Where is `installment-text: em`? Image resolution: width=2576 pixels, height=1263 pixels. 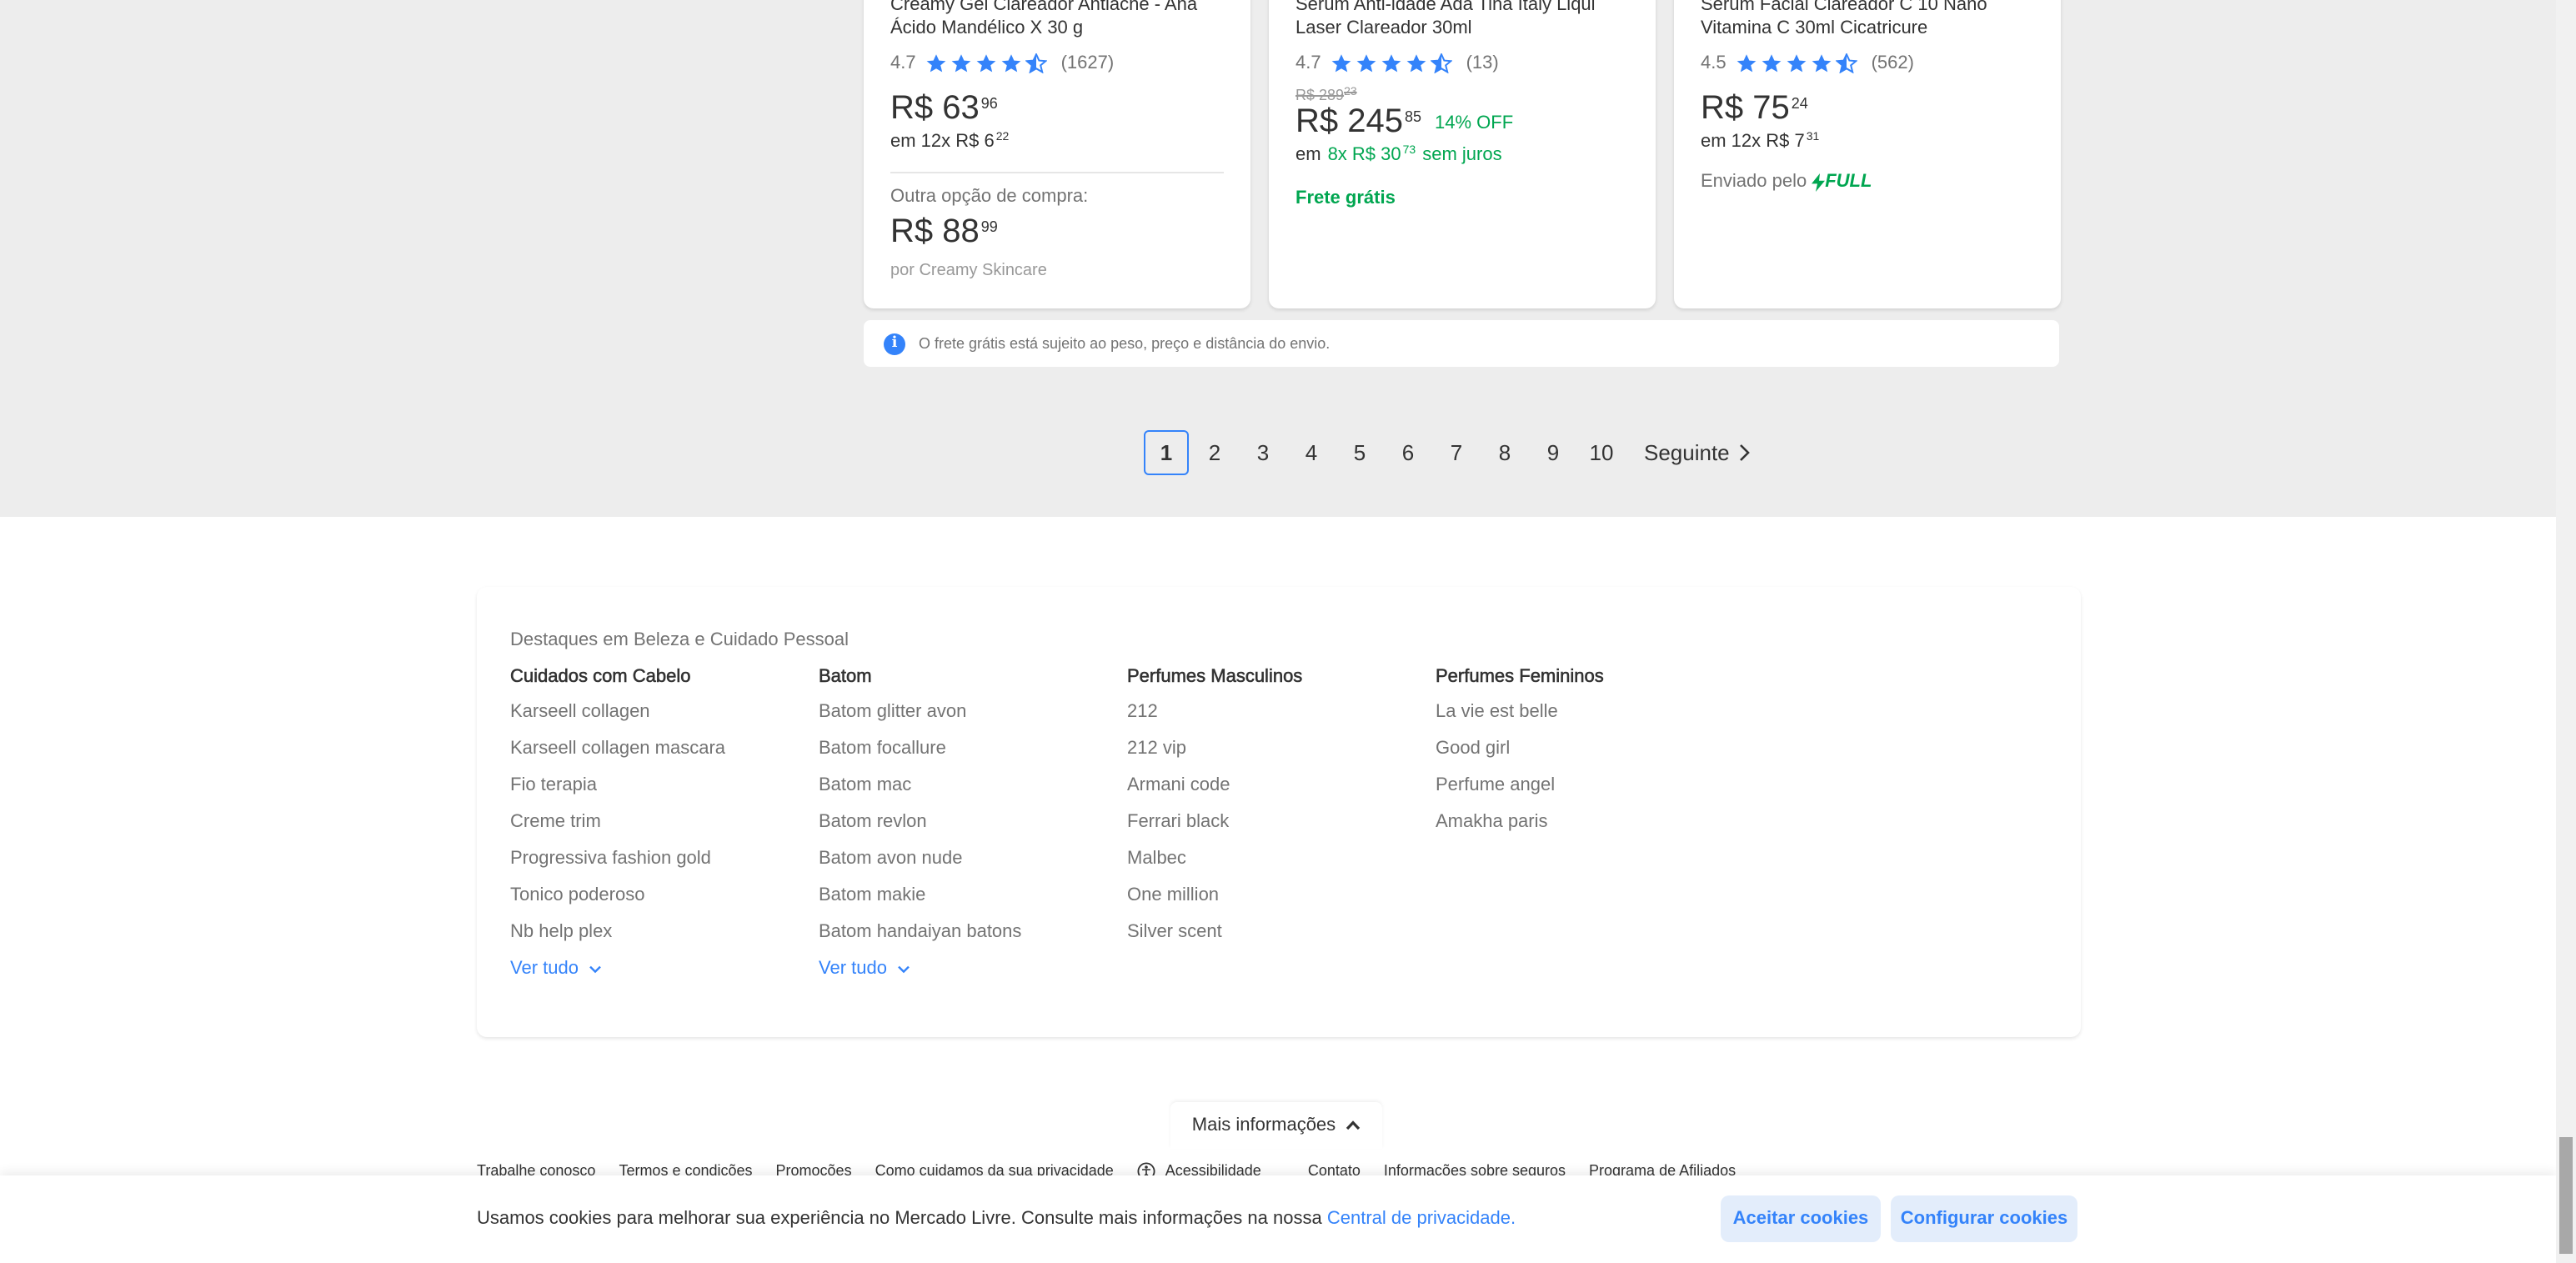
installment-text: em is located at coordinates (1308, 155).